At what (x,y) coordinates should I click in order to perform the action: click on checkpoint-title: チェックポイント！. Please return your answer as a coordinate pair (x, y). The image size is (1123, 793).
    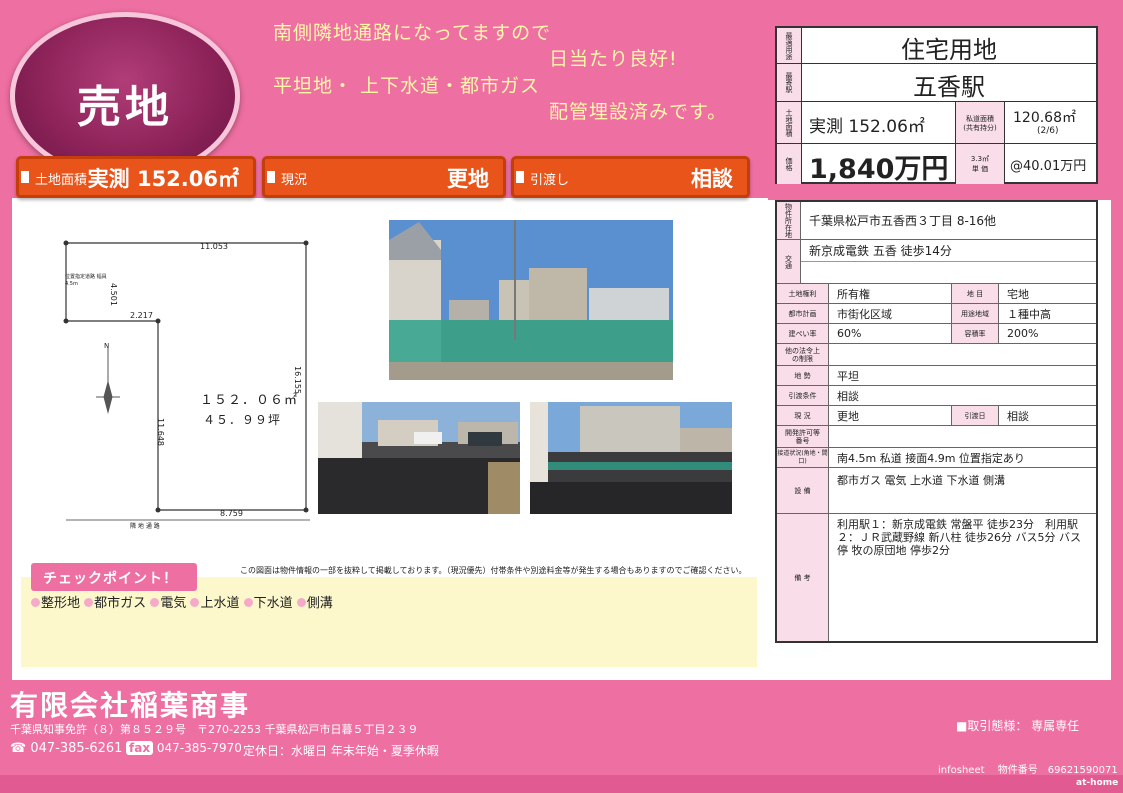
    Looking at the image, I should click on (110, 579).